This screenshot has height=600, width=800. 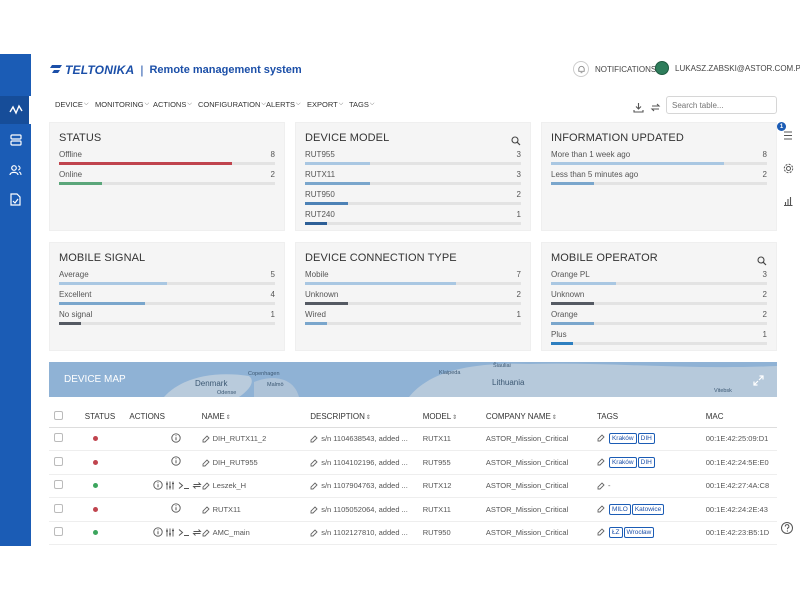 I want to click on help-icon, so click(x=787, y=528).